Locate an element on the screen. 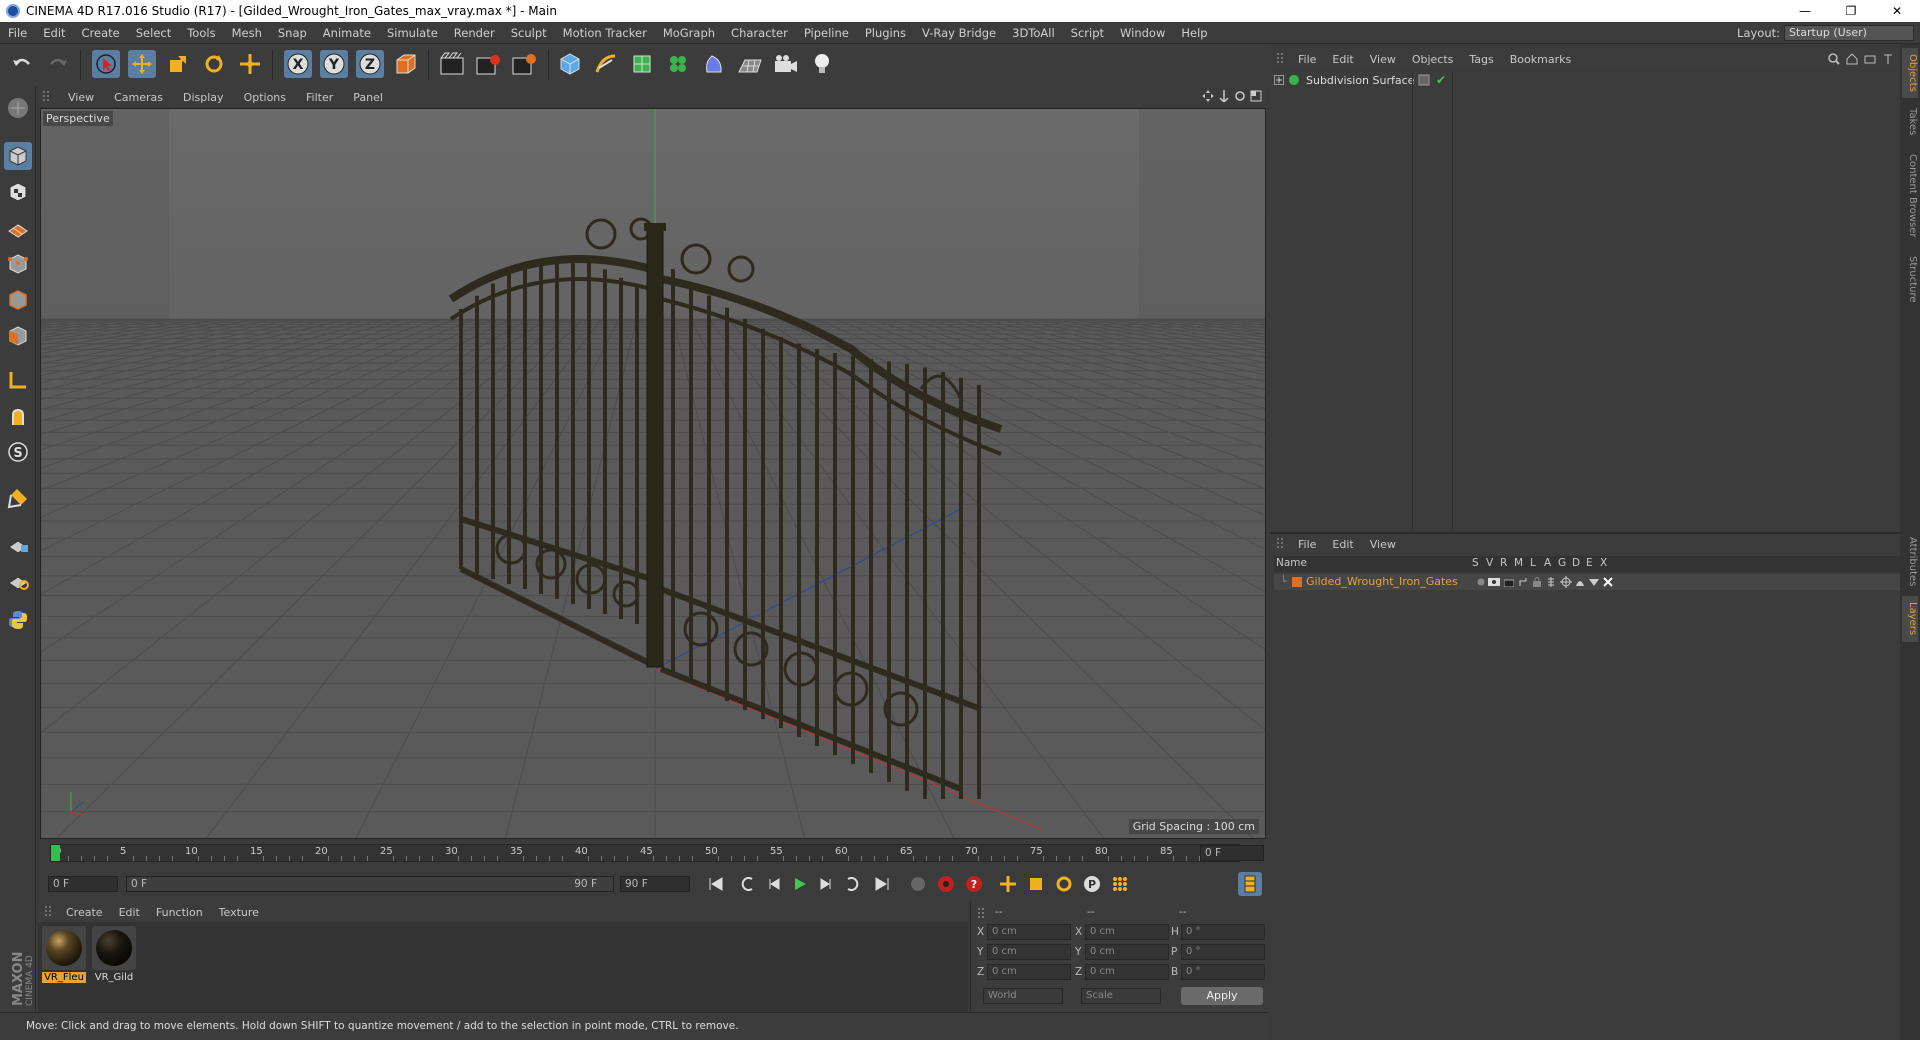  object-menu-bookmarks: Bookmarks is located at coordinates (1540, 59).